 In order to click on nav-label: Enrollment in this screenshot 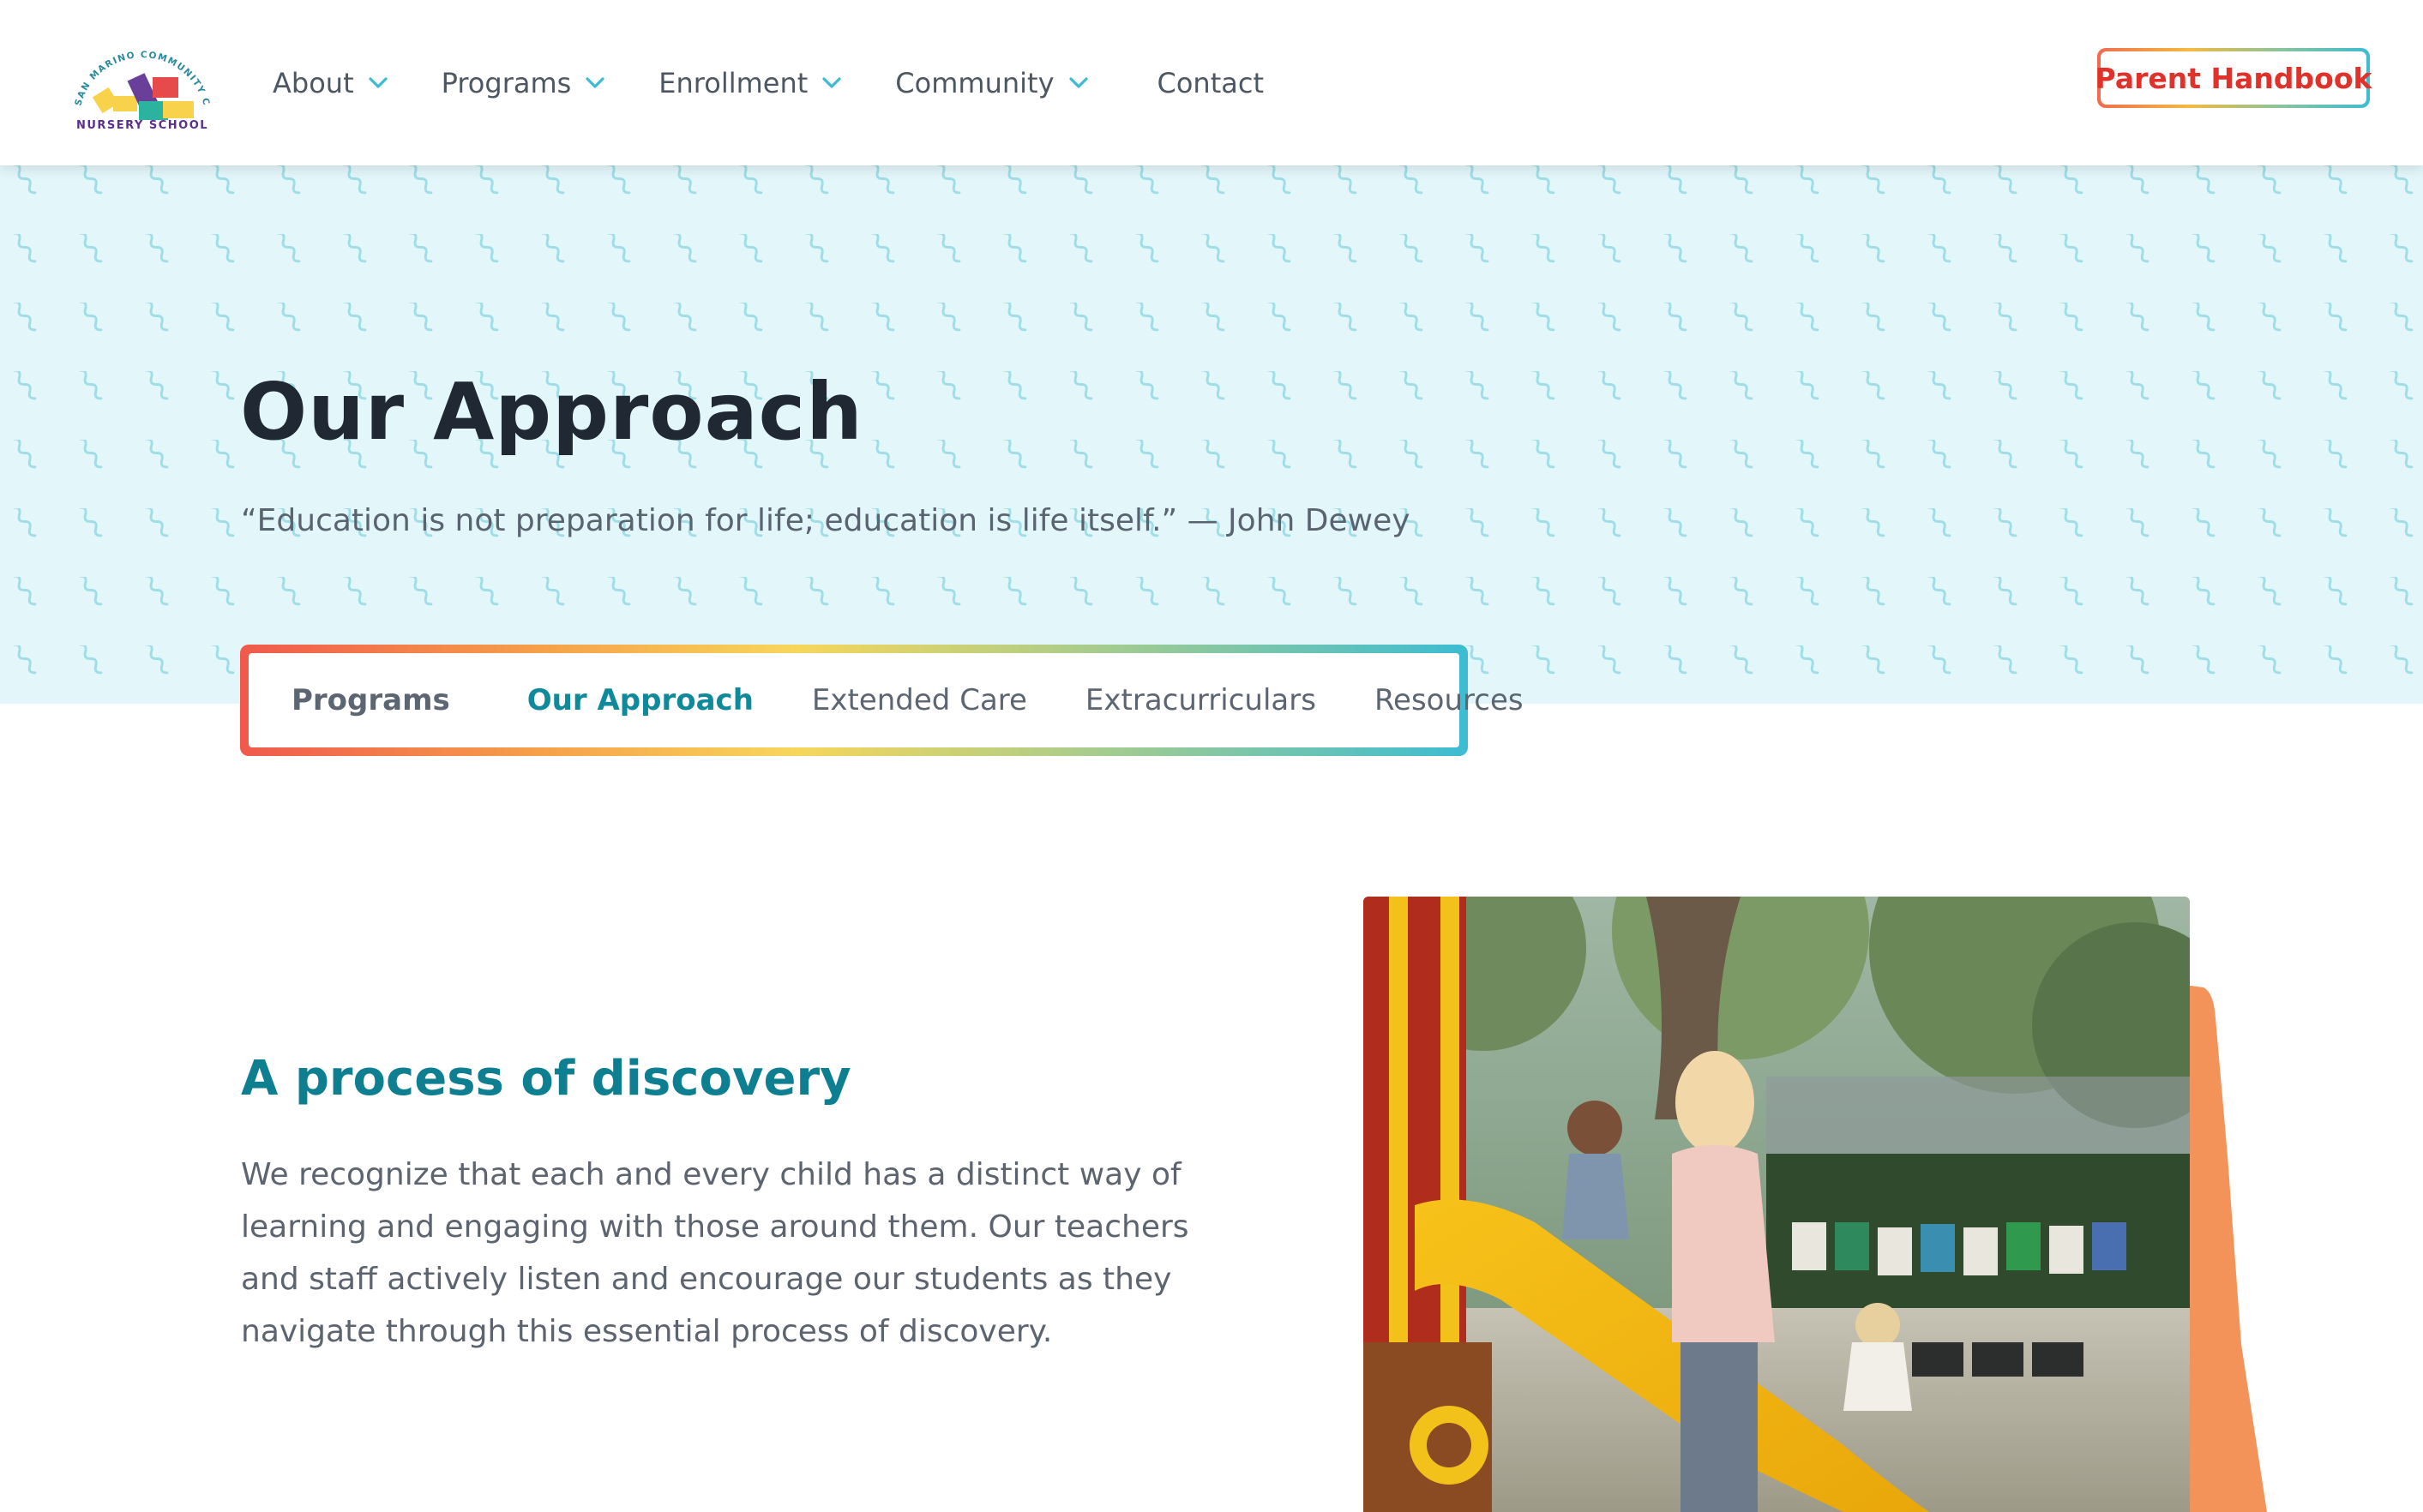, I will do `click(733, 82)`.